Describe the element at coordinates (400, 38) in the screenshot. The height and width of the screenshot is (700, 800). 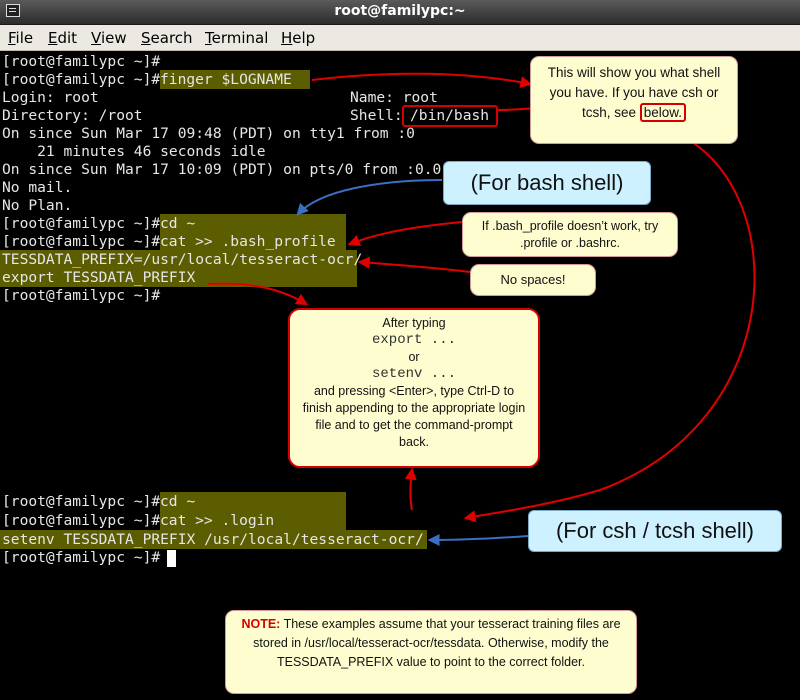
I see `menu-bar: File Edit View Search Terminal Help` at that location.